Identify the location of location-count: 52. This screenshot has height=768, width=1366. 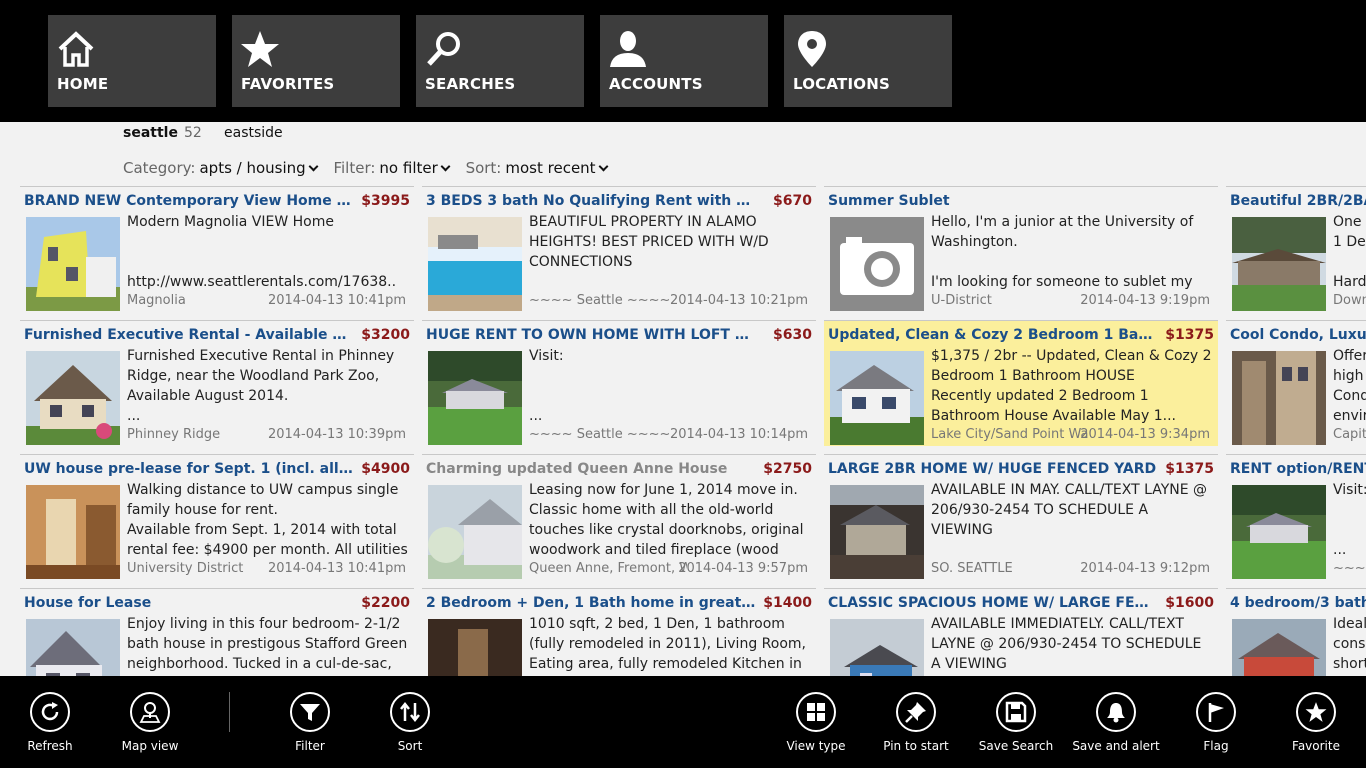
(192, 133).